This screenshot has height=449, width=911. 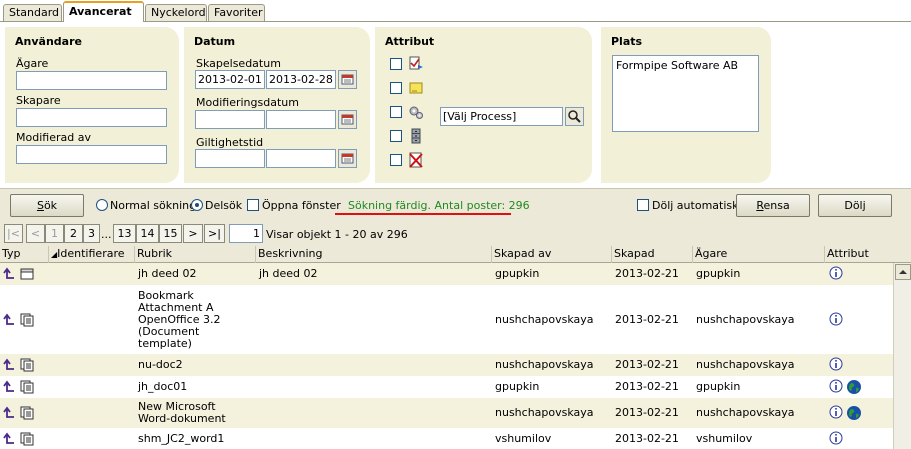 I want to click on normal-search-label: Normal sökning, so click(x=153, y=205).